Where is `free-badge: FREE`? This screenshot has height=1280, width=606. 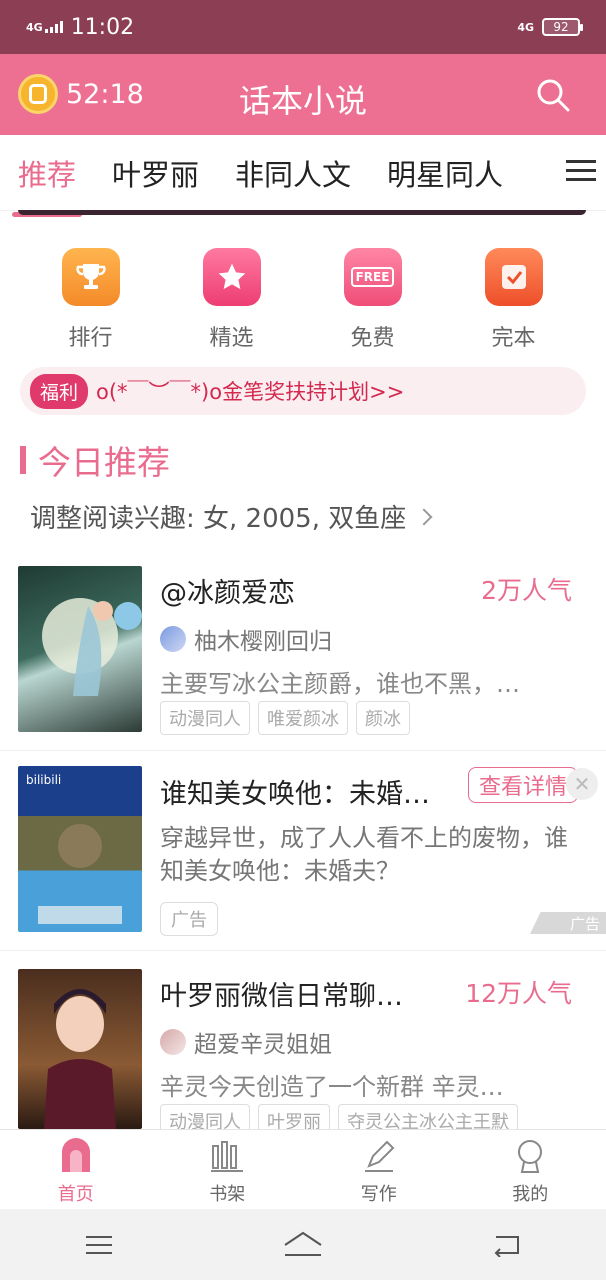
free-badge: FREE is located at coordinates (372, 277).